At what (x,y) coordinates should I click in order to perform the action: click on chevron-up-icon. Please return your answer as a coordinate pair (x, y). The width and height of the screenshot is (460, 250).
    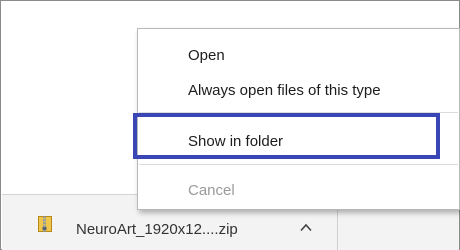
    Looking at the image, I should click on (306, 225).